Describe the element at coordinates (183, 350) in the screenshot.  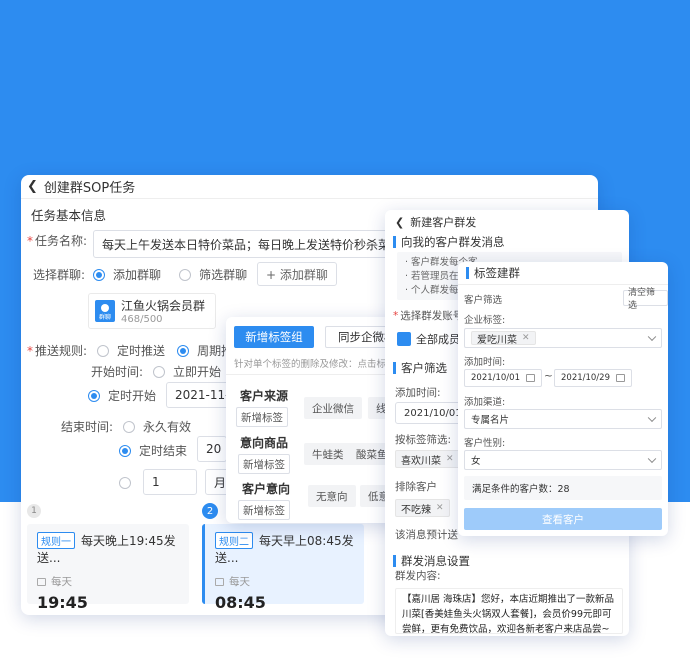
I see `radio-cycle-push` at that location.